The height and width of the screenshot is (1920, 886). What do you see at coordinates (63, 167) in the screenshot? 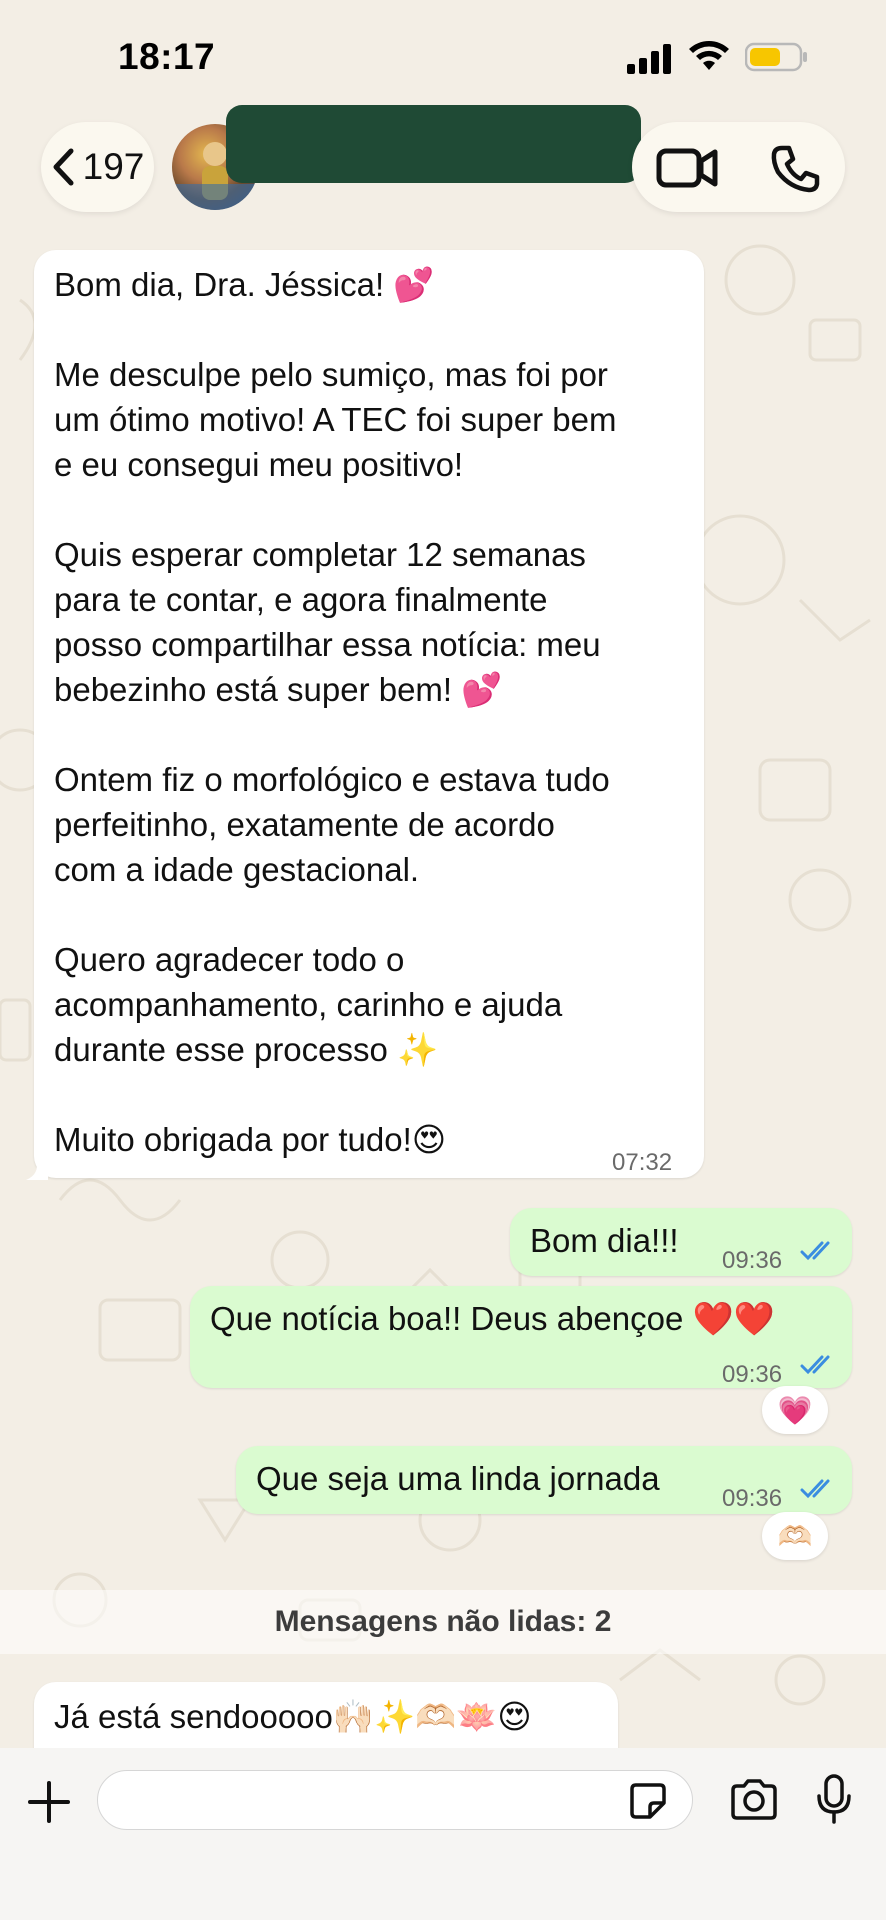
I see `chevron-left-icon` at bounding box center [63, 167].